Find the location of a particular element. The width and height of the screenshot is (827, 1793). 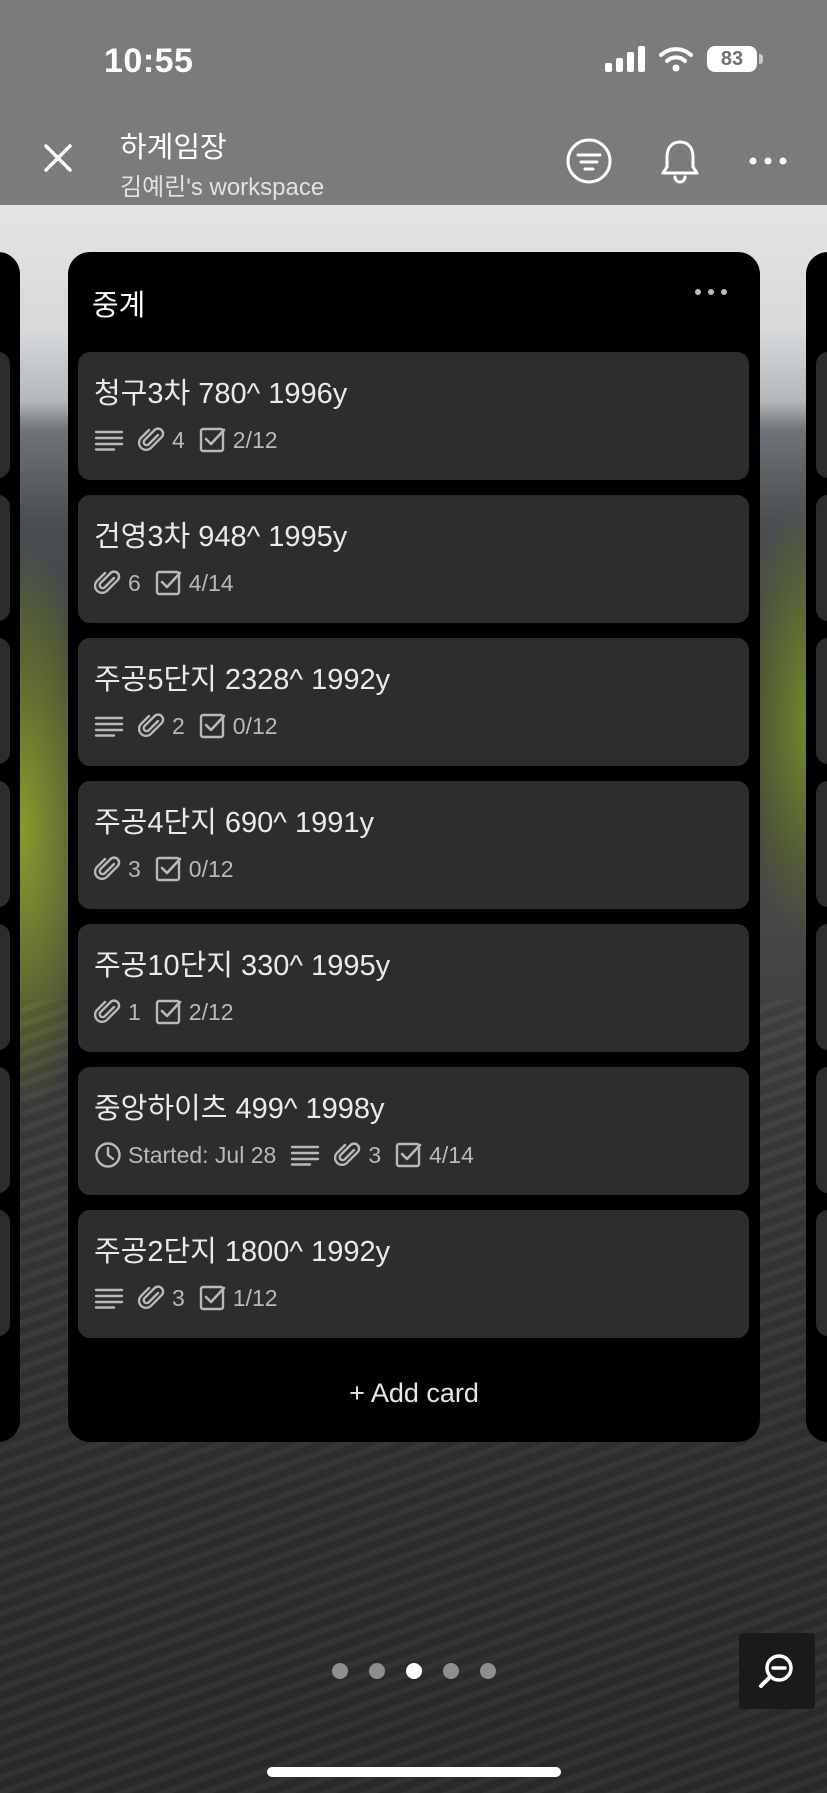

zoom-out-icon is located at coordinates (776, 1671).